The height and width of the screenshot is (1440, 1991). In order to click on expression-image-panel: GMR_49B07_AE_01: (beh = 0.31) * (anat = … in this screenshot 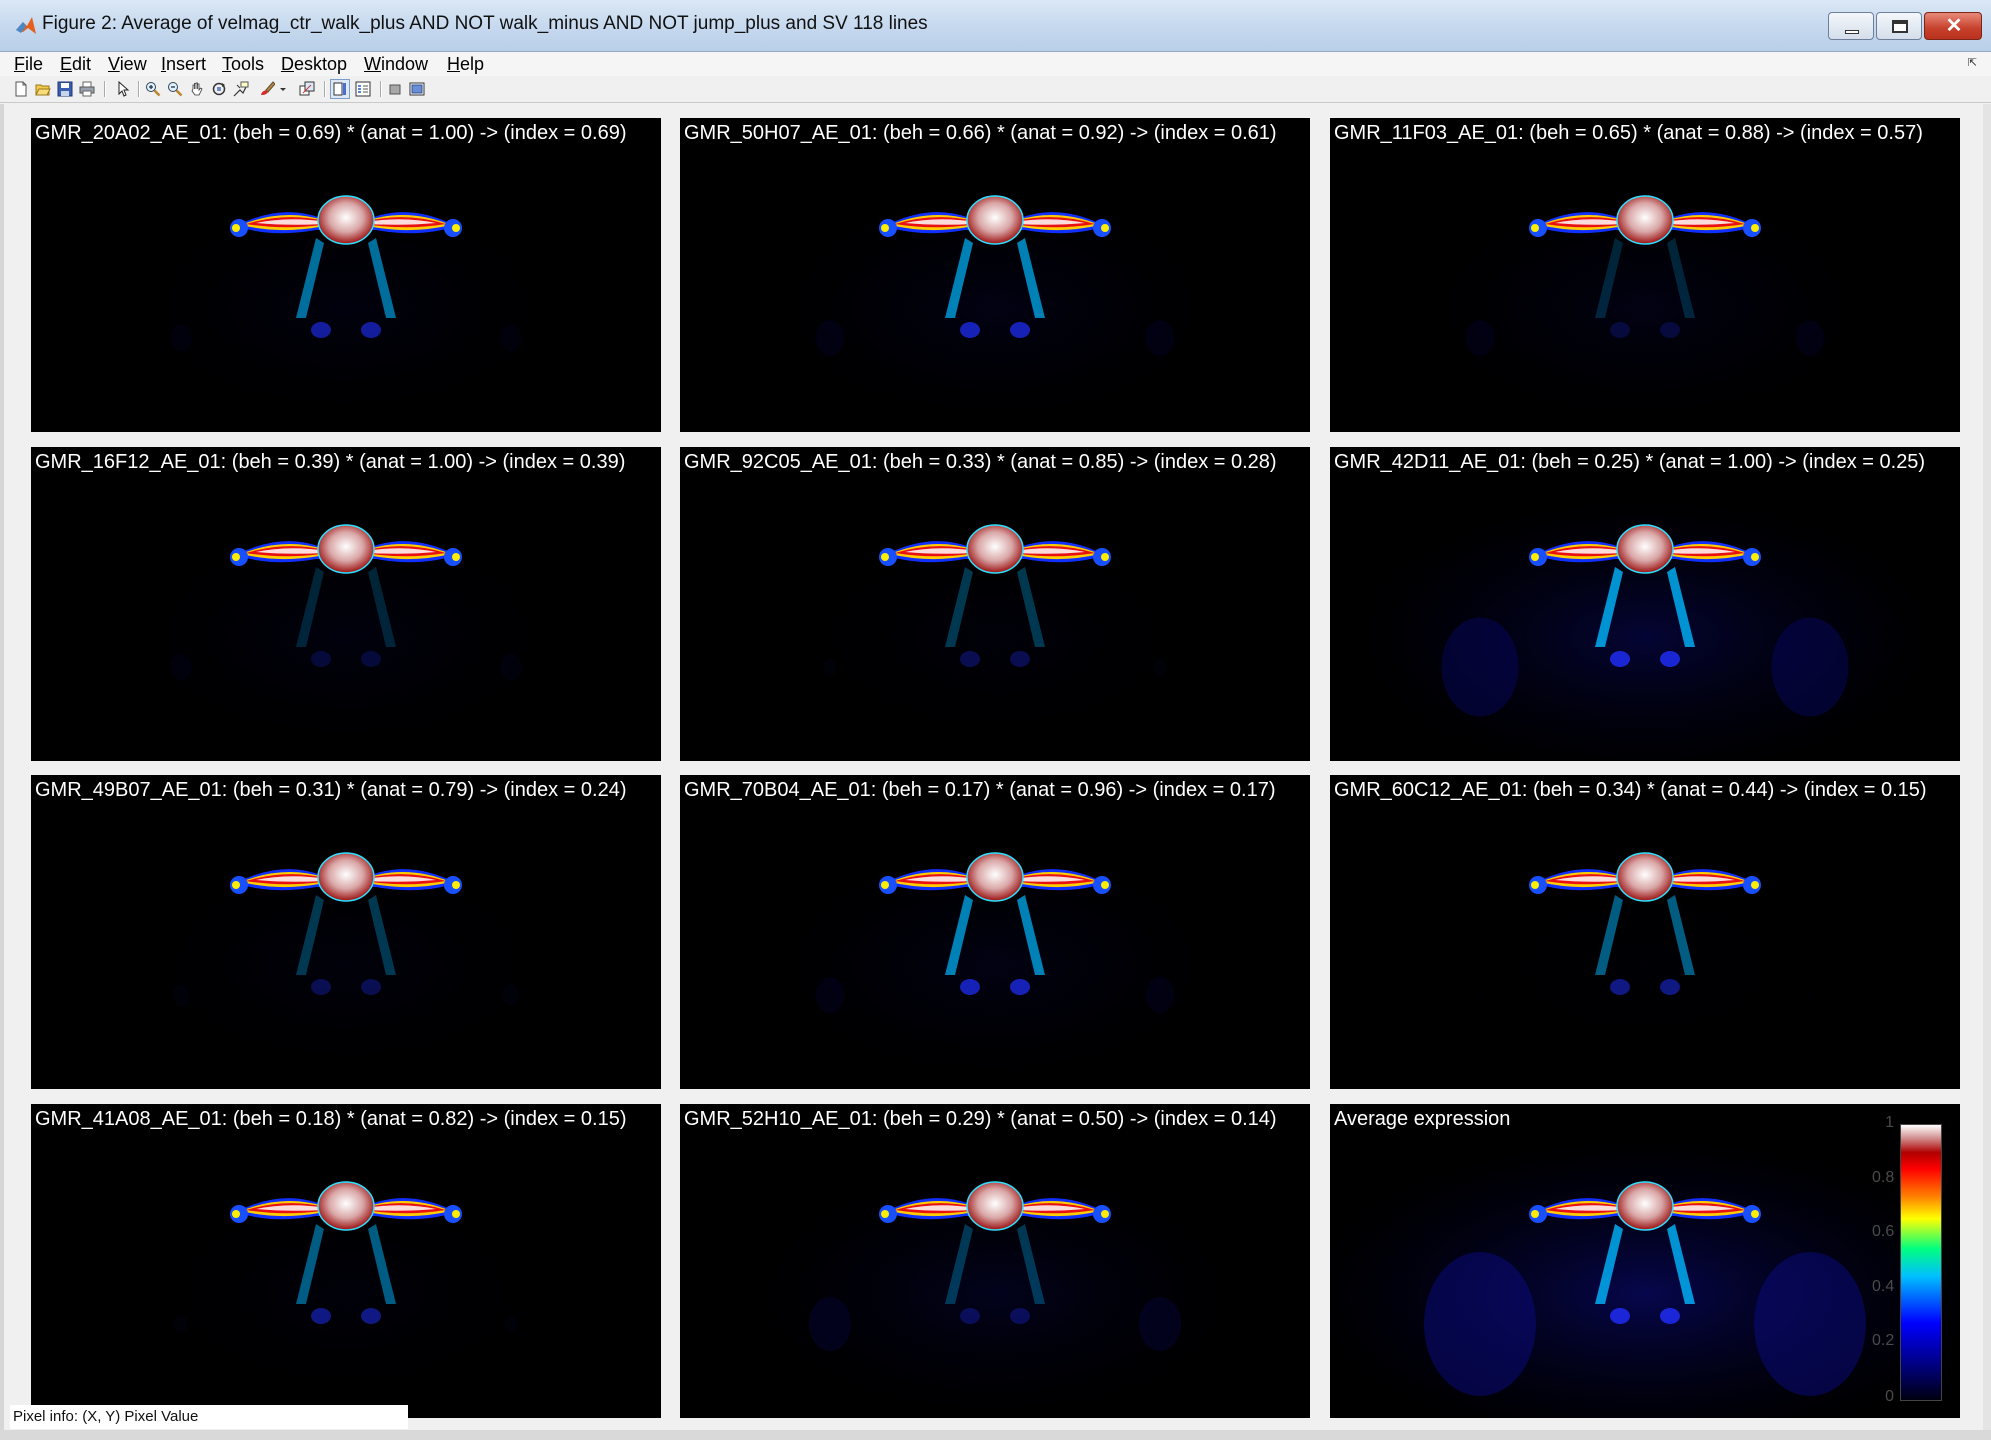, I will do `click(346, 932)`.